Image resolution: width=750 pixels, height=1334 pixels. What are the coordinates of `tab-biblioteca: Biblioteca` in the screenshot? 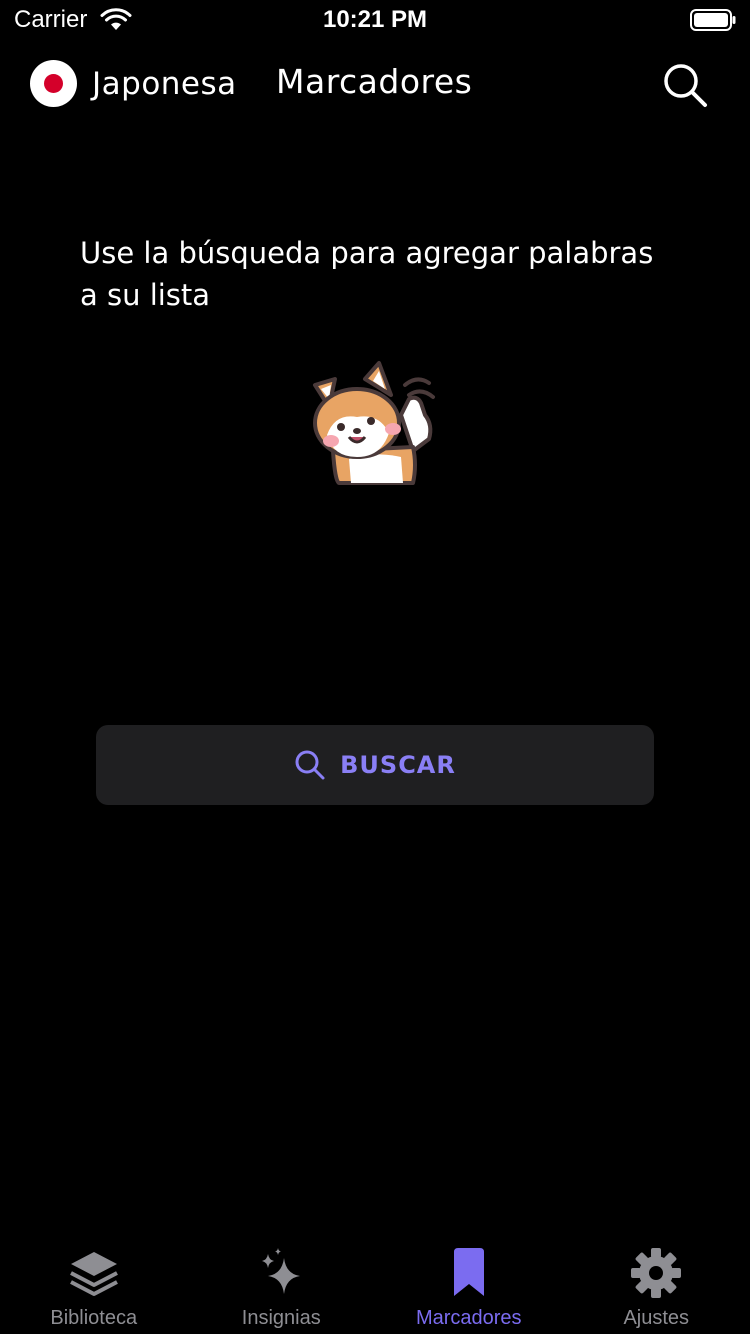 It's located at (94, 1282).